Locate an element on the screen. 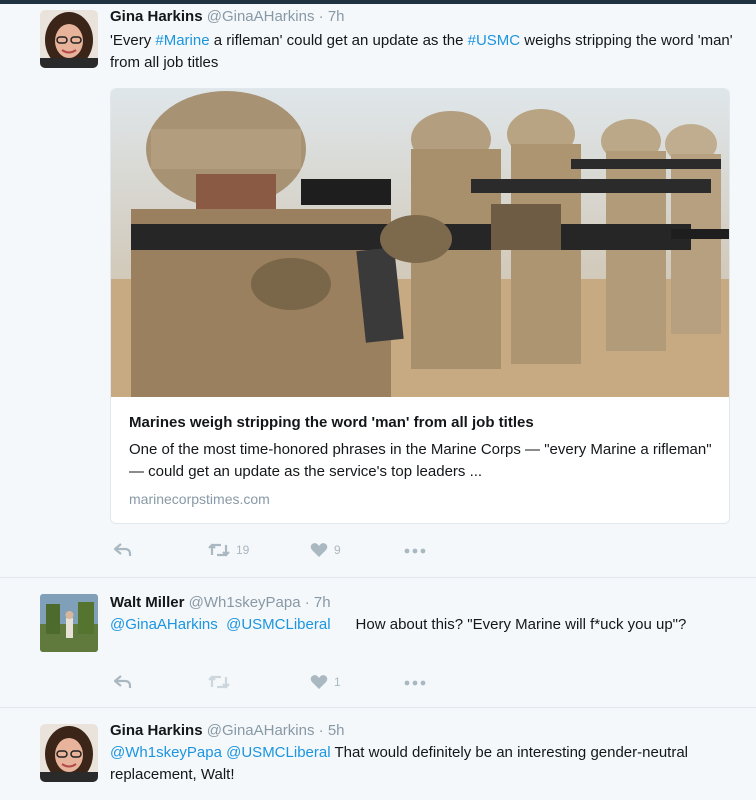 This screenshot has height=800, width=756. like-button: 9 is located at coordinates (325, 550).